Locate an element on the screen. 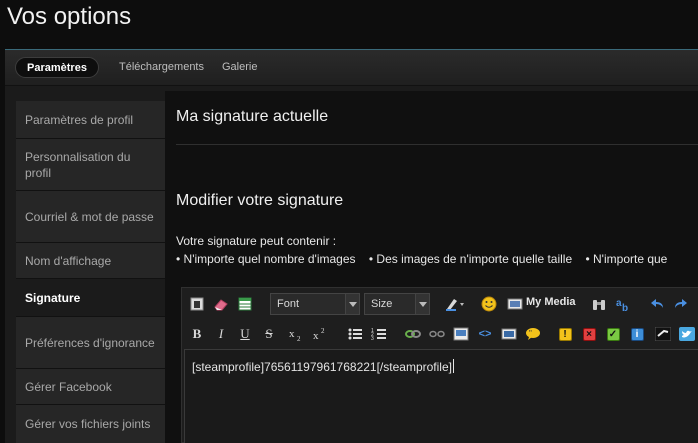  font-select-value: Font is located at coordinates (288, 304).